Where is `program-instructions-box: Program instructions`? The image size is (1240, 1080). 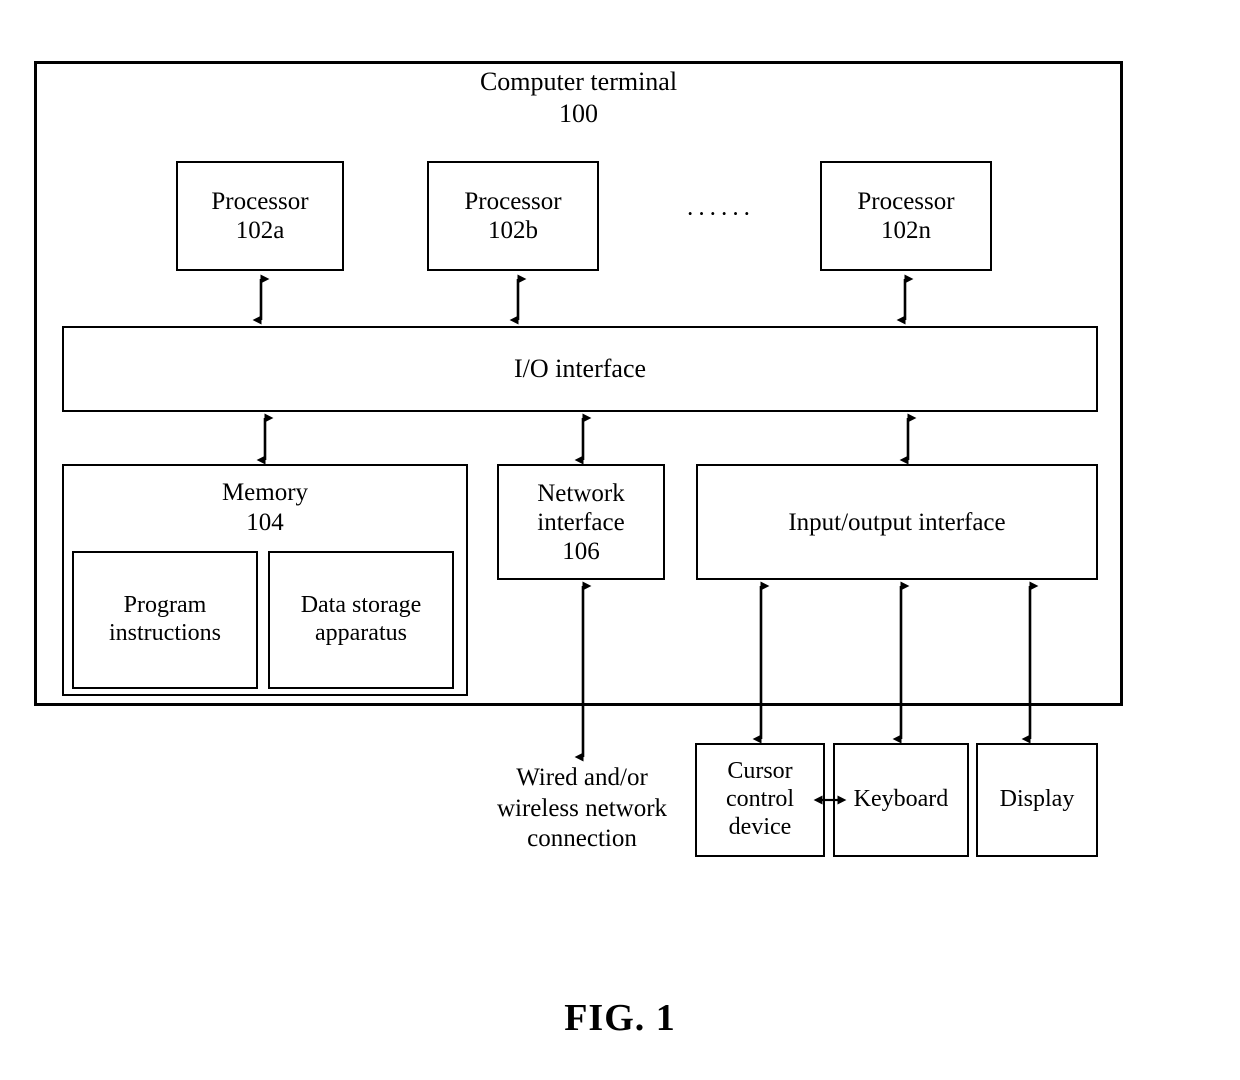
program-instructions-box: Program instructions is located at coordinates (165, 620).